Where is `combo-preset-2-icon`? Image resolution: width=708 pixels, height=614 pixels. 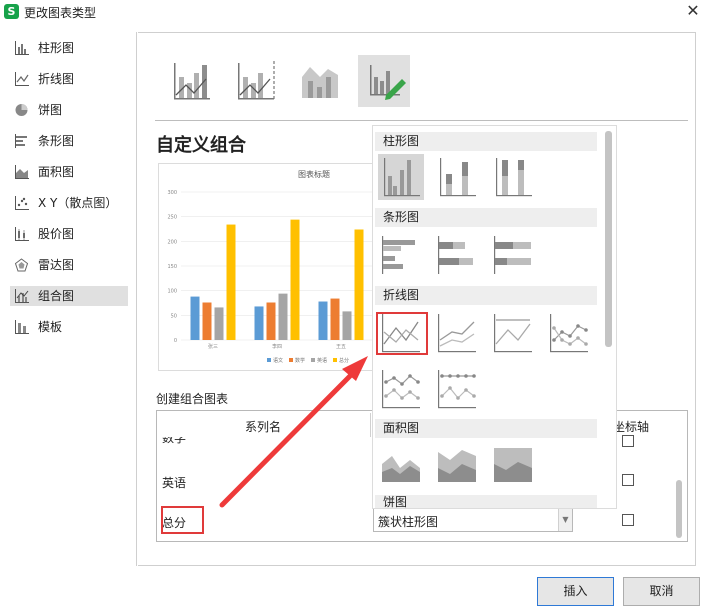 combo-preset-2-icon is located at coordinates (256, 80).